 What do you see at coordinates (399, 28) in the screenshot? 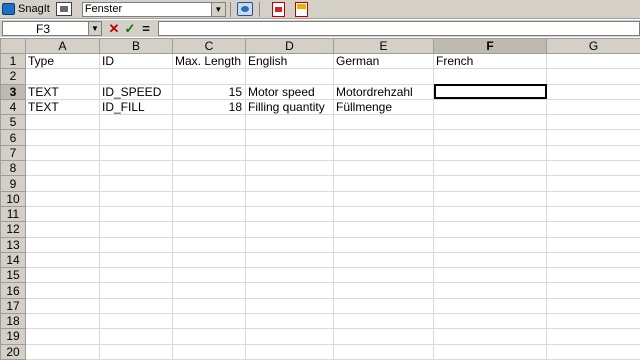
I see `formula-input` at bounding box center [399, 28].